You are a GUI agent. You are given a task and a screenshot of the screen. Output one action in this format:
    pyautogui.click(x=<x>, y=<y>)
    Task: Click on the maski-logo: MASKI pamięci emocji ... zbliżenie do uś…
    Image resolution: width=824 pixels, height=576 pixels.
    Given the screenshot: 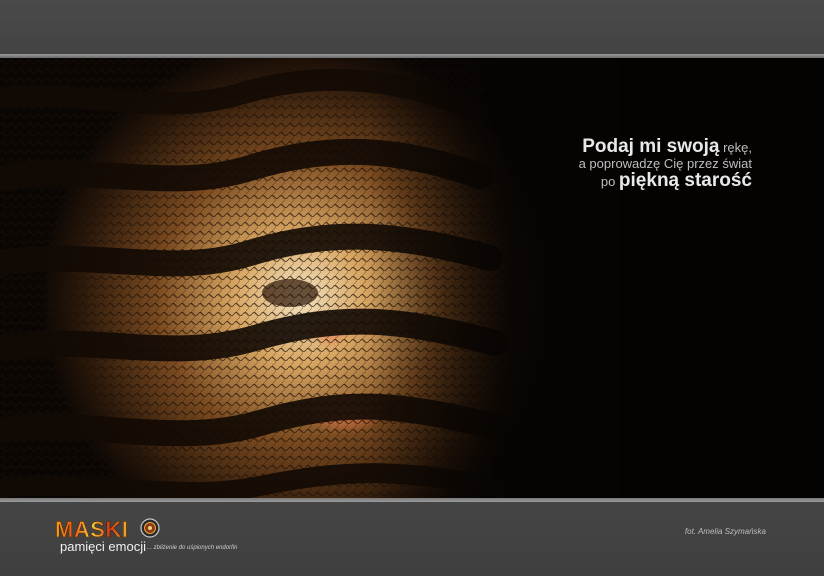 What is the action you would take?
    pyautogui.click(x=170, y=537)
    